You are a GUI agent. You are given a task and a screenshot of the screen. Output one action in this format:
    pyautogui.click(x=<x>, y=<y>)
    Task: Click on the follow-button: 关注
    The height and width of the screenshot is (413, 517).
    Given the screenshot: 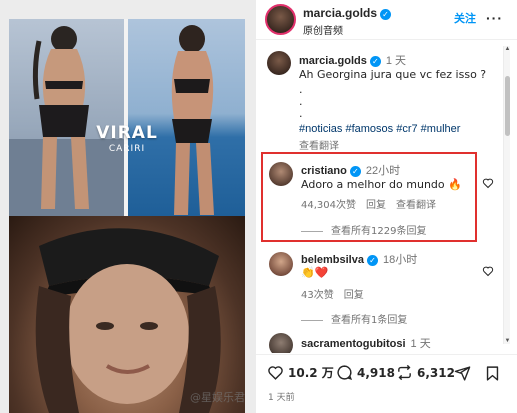 What is the action you would take?
    pyautogui.click(x=465, y=18)
    